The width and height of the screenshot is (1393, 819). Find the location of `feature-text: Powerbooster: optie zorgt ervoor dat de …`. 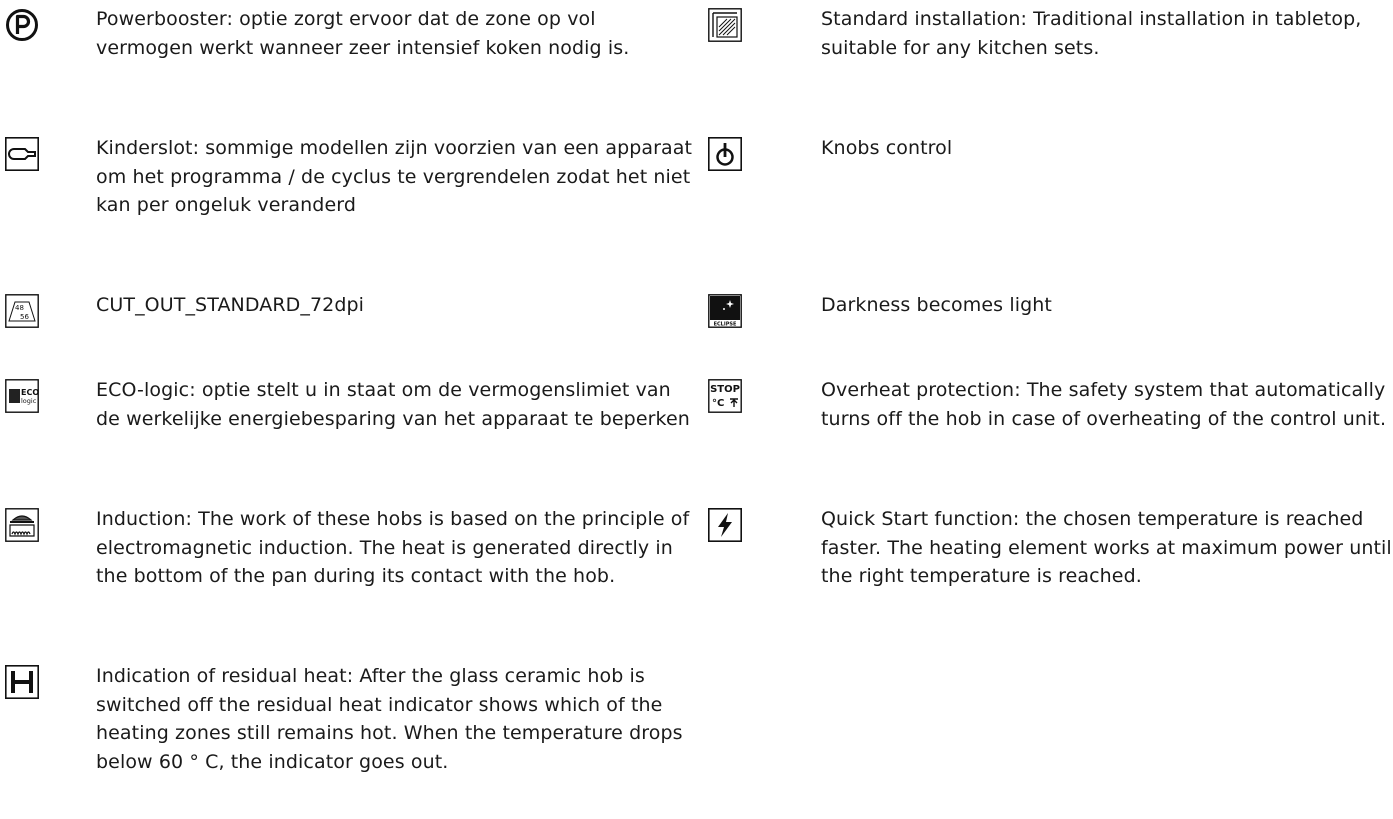

feature-text: Powerbooster: optie zorgt ervoor dat de … is located at coordinates (363, 33).